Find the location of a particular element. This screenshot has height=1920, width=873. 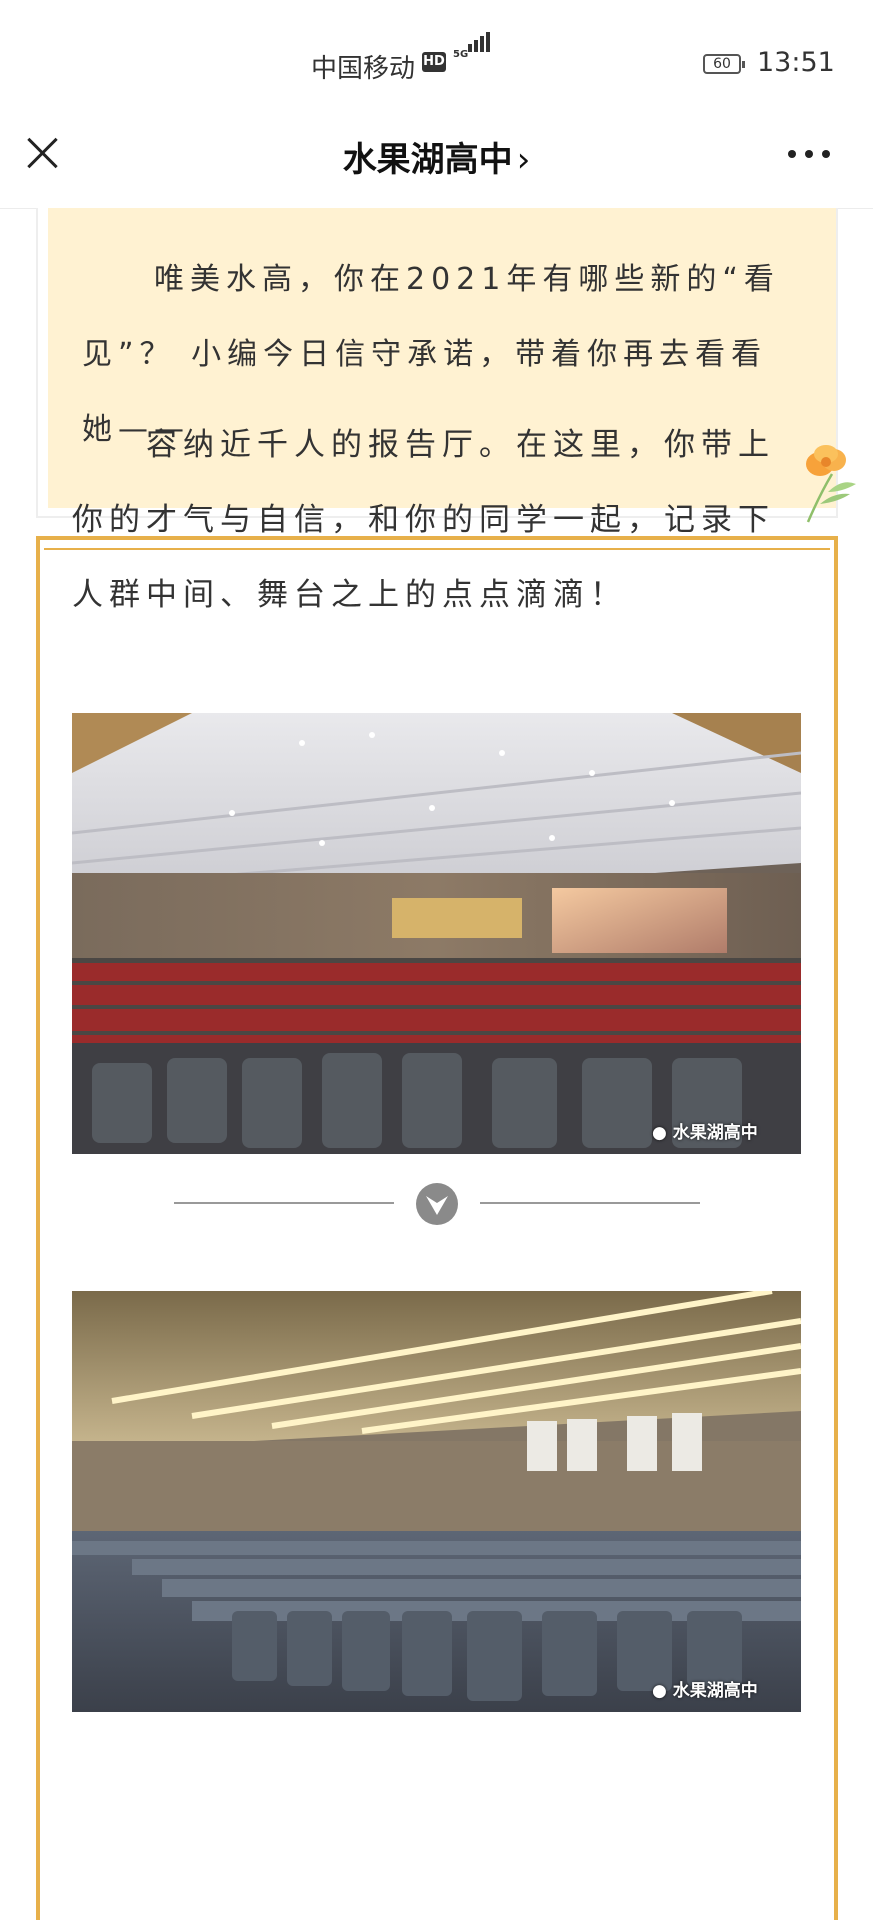

account-name: 水果湖高中 is located at coordinates (428, 160).